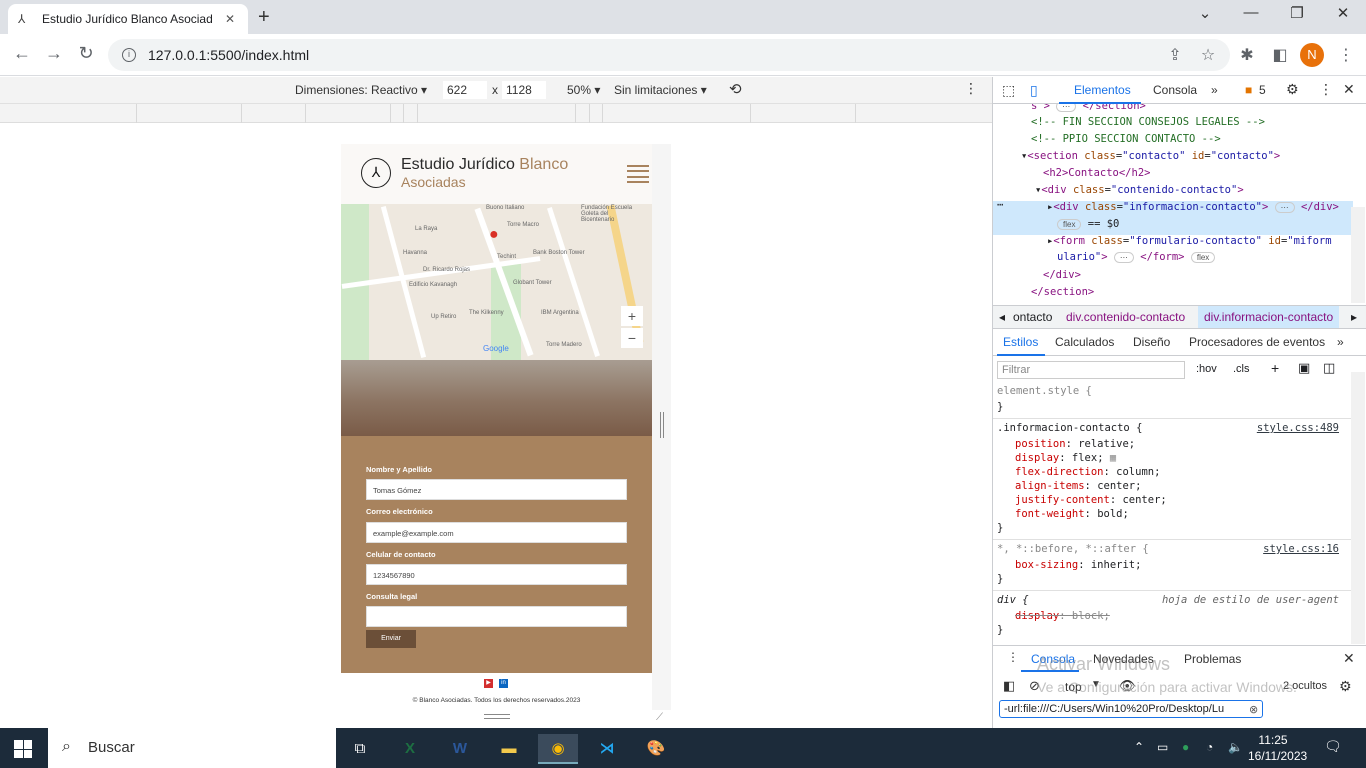 This screenshot has height=768, width=1366. What do you see at coordinates (497, 716) in the screenshot?
I see `resize-handle-bottom` at bounding box center [497, 716].